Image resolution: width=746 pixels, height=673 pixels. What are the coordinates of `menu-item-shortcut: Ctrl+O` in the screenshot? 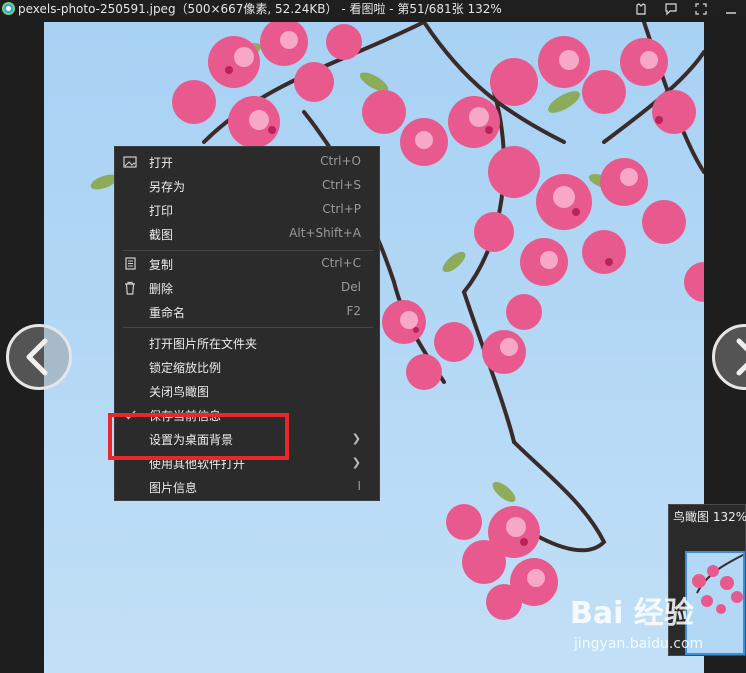 It's located at (340, 161).